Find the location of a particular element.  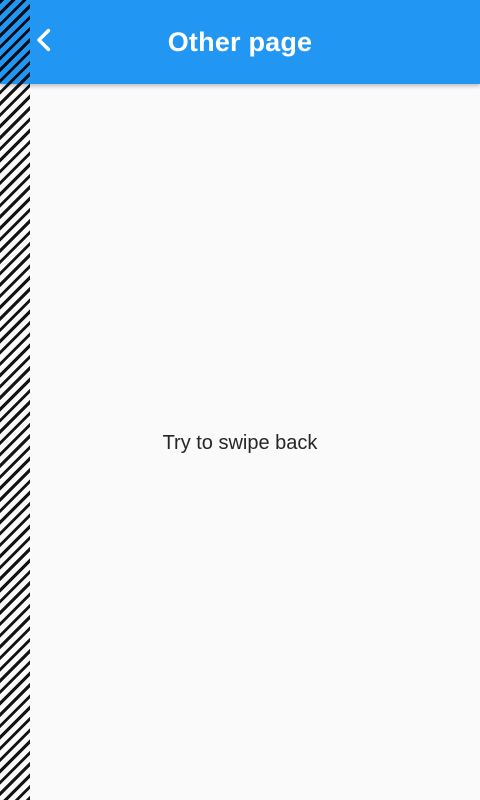

app-bar: Other page is located at coordinates (240, 42).